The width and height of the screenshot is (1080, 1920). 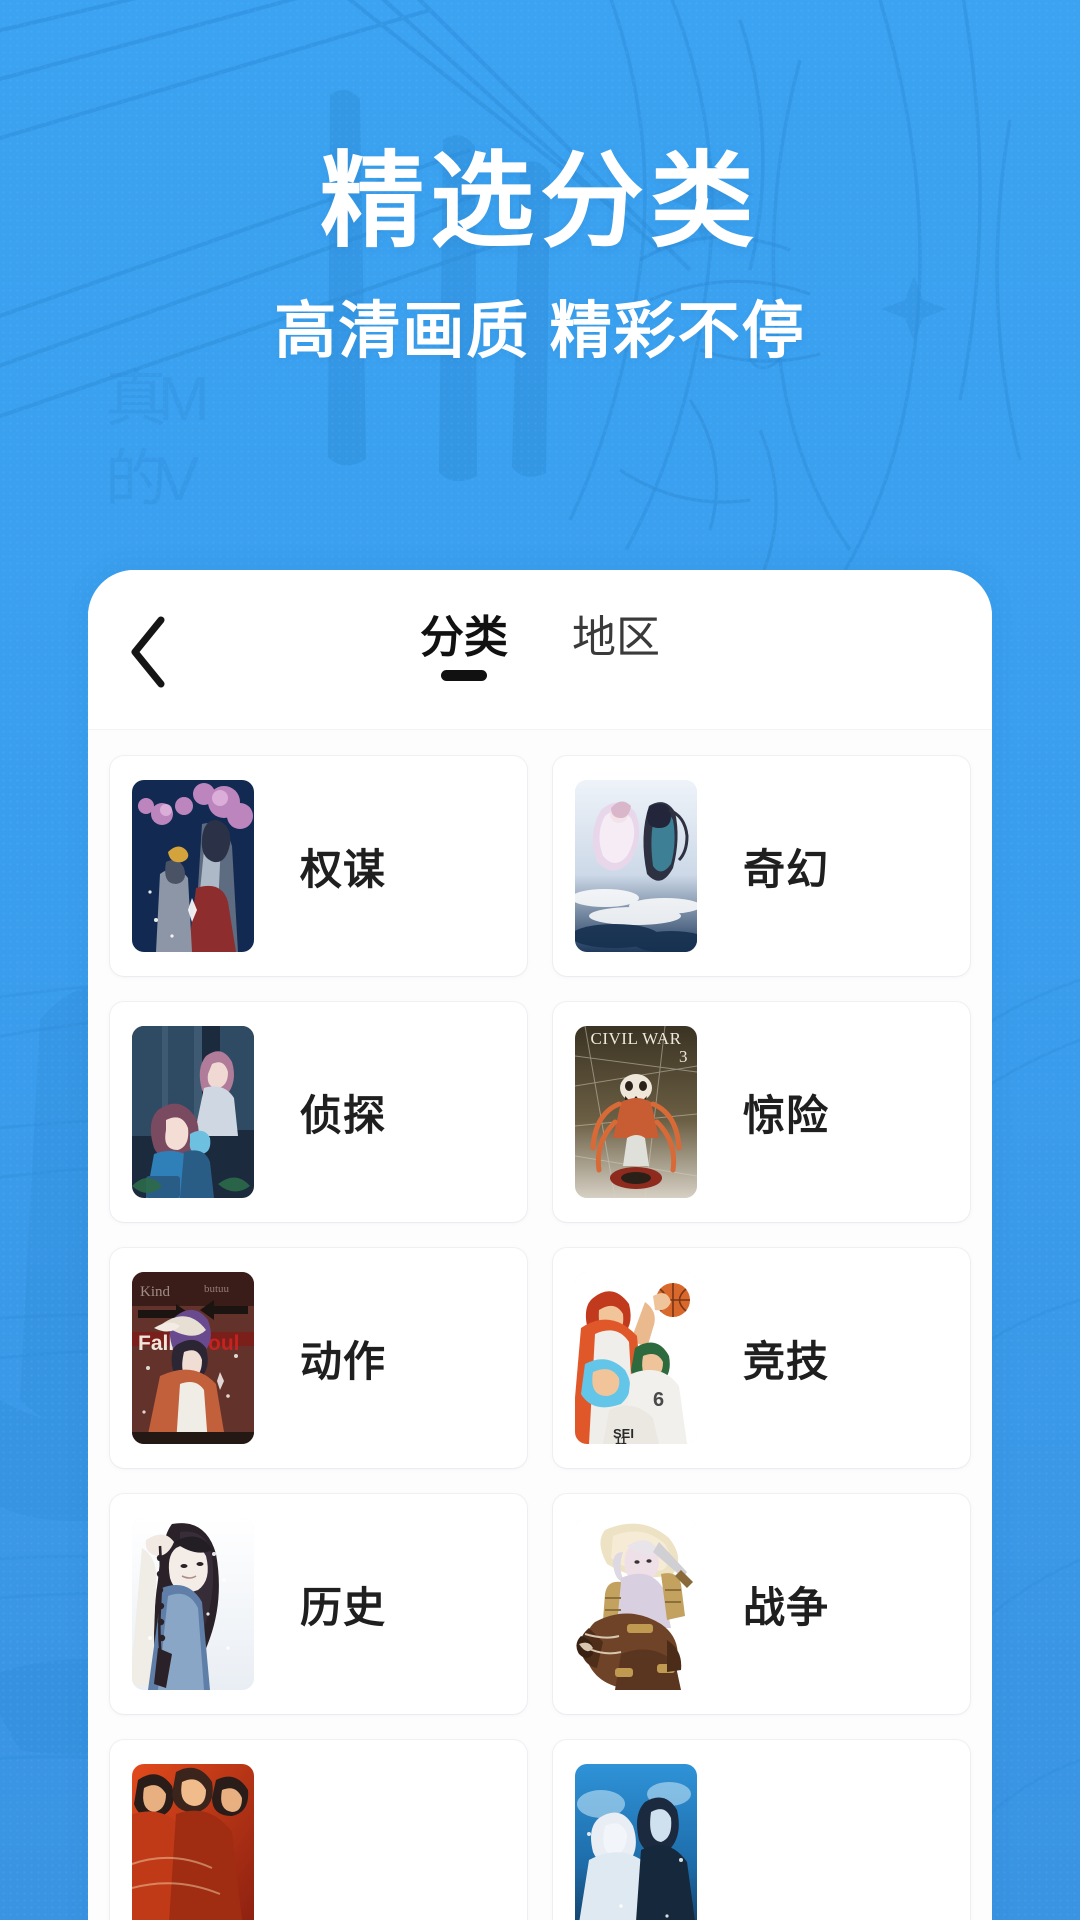 What do you see at coordinates (636, 866) in the screenshot?
I see `cover-fantasy-thumbnail` at bounding box center [636, 866].